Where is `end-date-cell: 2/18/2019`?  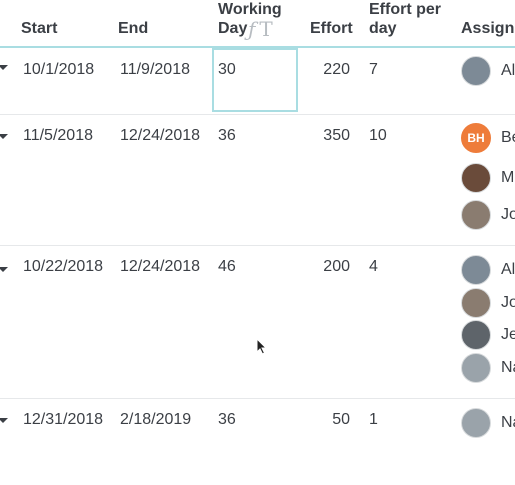
end-date-cell: 2/18/2019 is located at coordinates (155, 420).